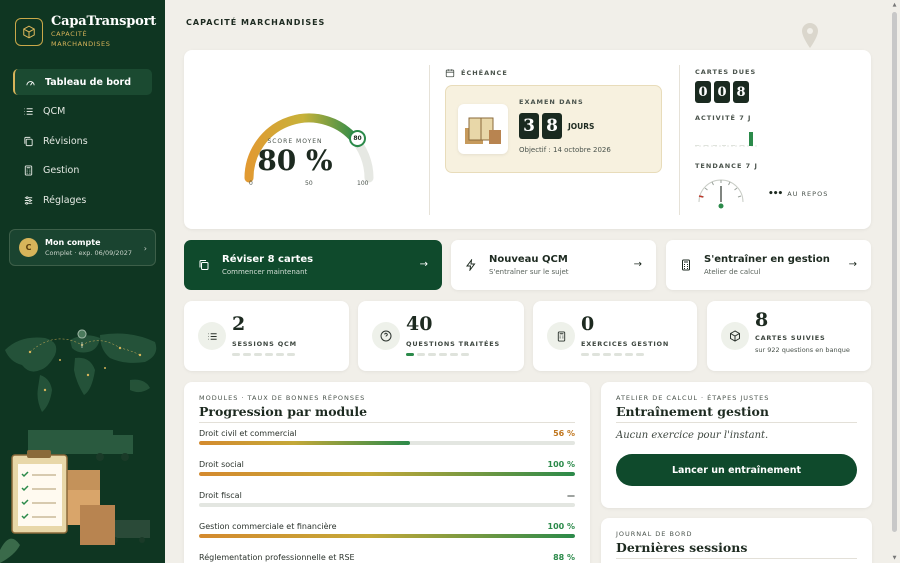 Image resolution: width=900 pixels, height=563 pixels. I want to click on page-title: CAPACITÉ MARCHANDISES, so click(256, 22).